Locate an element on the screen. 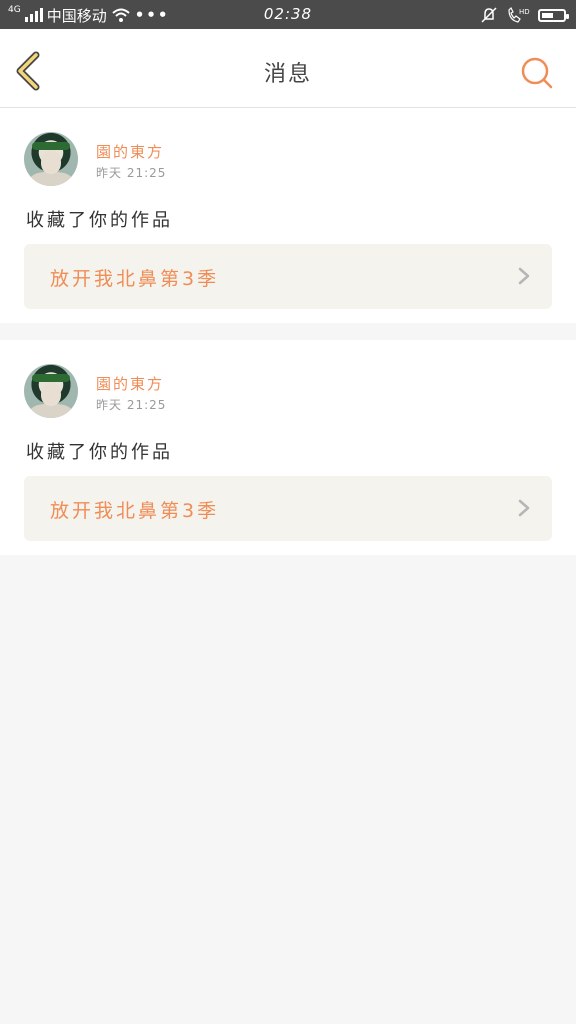 Image resolution: width=576 pixels, height=1024 pixels. status-right: HD is located at coordinates (524, 15).